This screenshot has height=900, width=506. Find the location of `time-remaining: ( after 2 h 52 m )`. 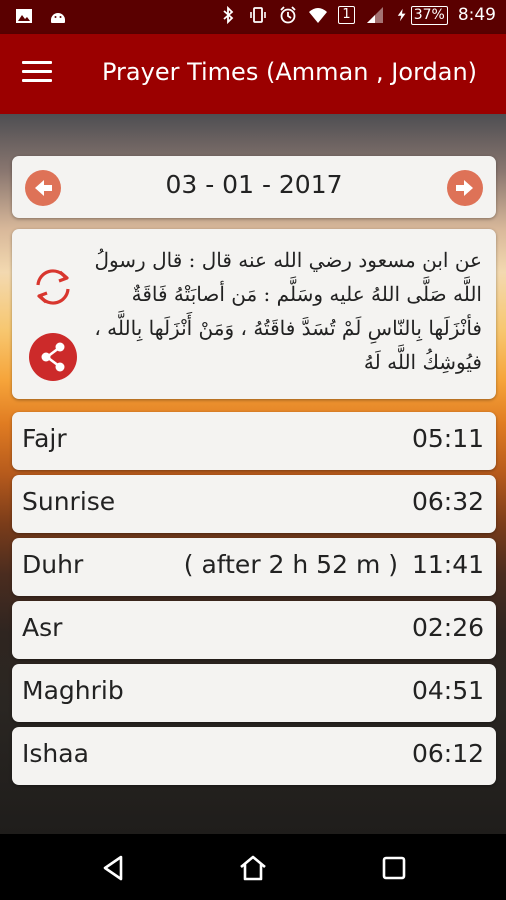

time-remaining: ( after 2 h 52 m ) is located at coordinates (290, 564).